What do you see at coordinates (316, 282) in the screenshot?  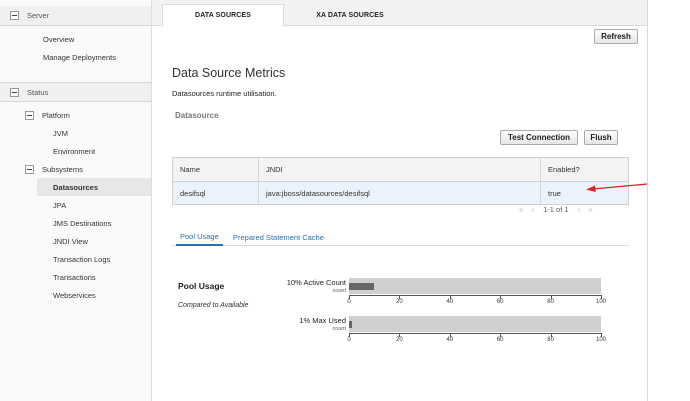 I see `bar-label: 10% Active Count` at bounding box center [316, 282].